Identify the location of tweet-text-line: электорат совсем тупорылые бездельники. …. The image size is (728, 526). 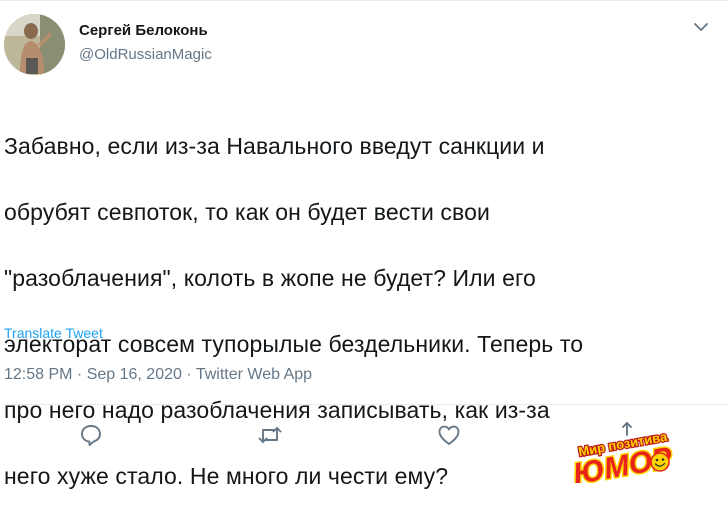
(294, 344).